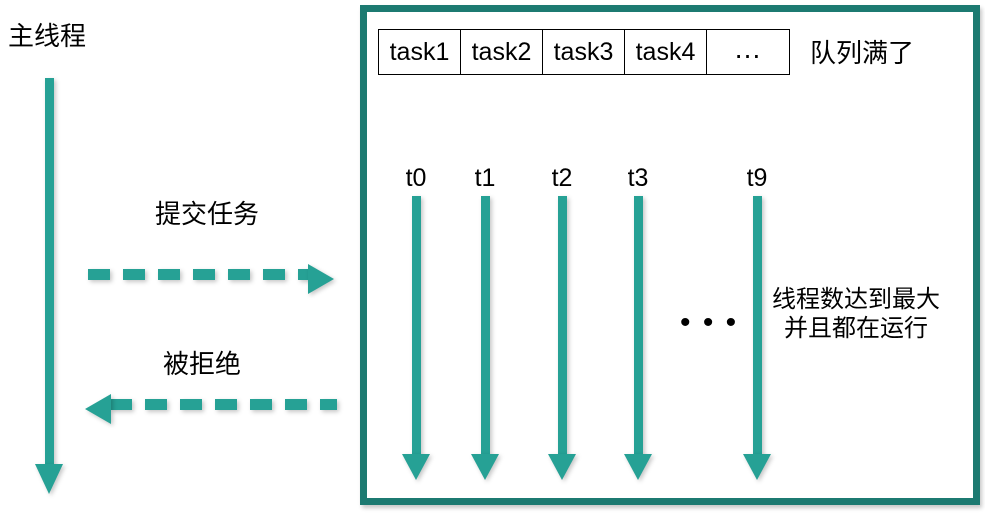 The width and height of the screenshot is (985, 516). What do you see at coordinates (207, 215) in the screenshot?
I see `submit-task-label: 提交任务` at bounding box center [207, 215].